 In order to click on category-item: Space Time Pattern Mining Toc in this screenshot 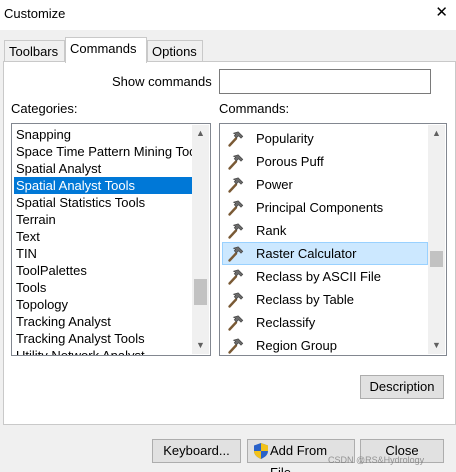, I will do `click(103, 151)`.